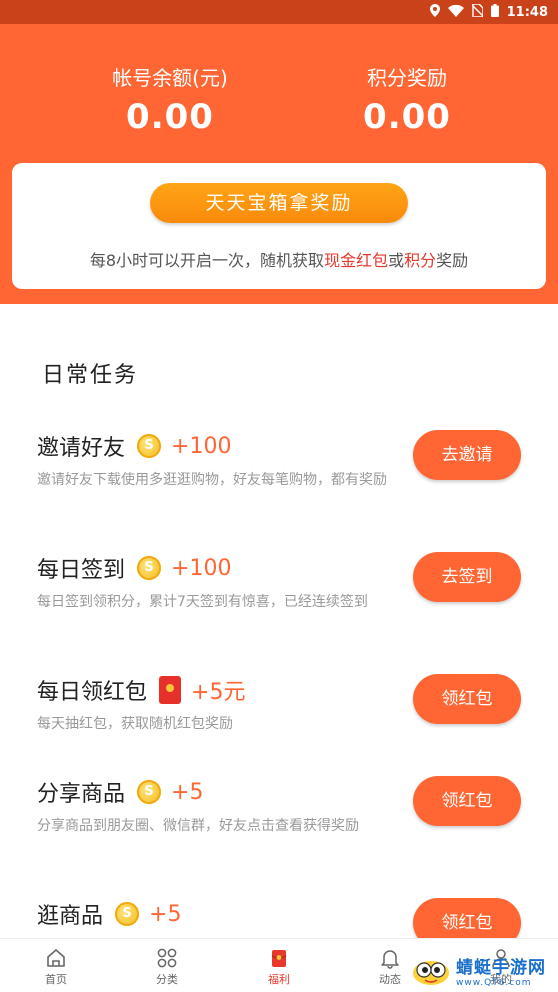  What do you see at coordinates (390, 958) in the screenshot?
I see `bell-icon` at bounding box center [390, 958].